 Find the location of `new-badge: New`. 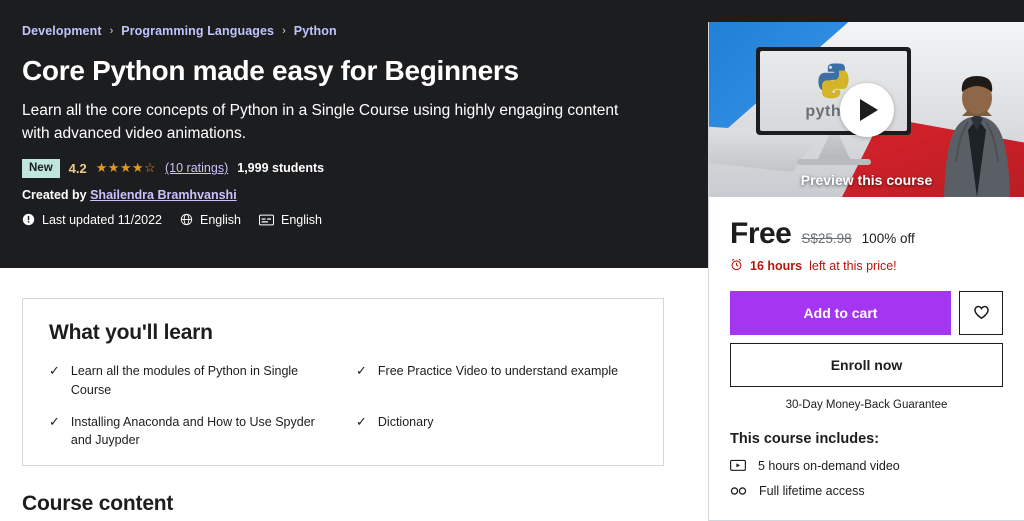

new-badge: New is located at coordinates (41, 168).